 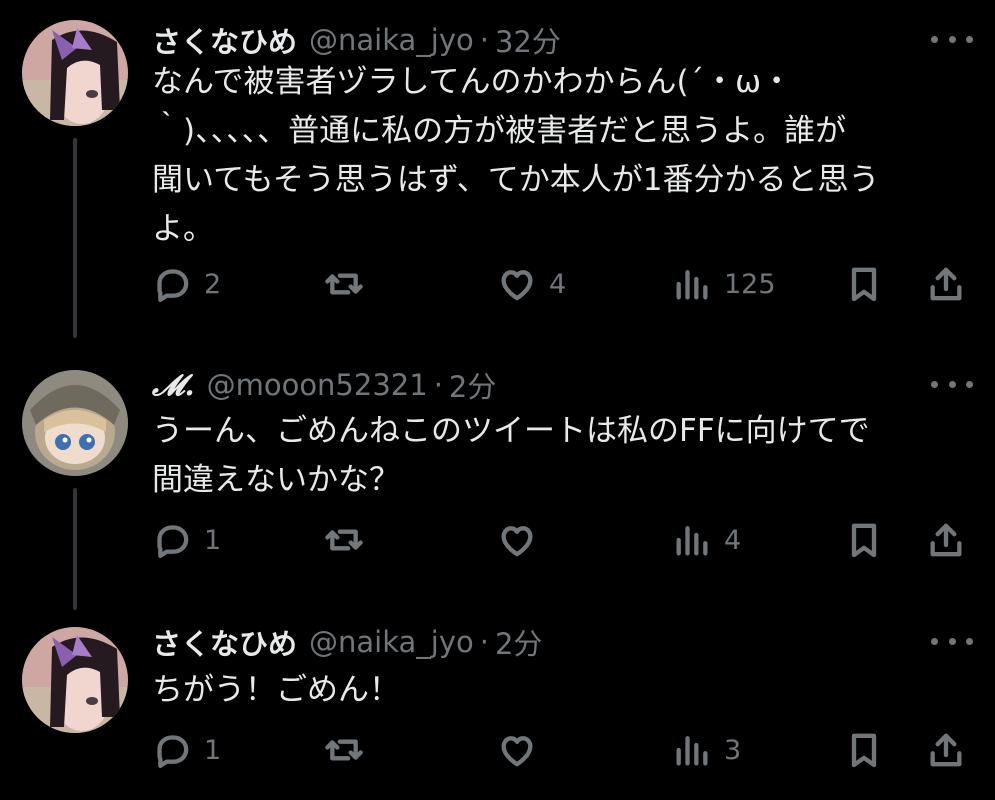 What do you see at coordinates (213, 284) in the screenshot?
I see `reply-count: 2` at bounding box center [213, 284].